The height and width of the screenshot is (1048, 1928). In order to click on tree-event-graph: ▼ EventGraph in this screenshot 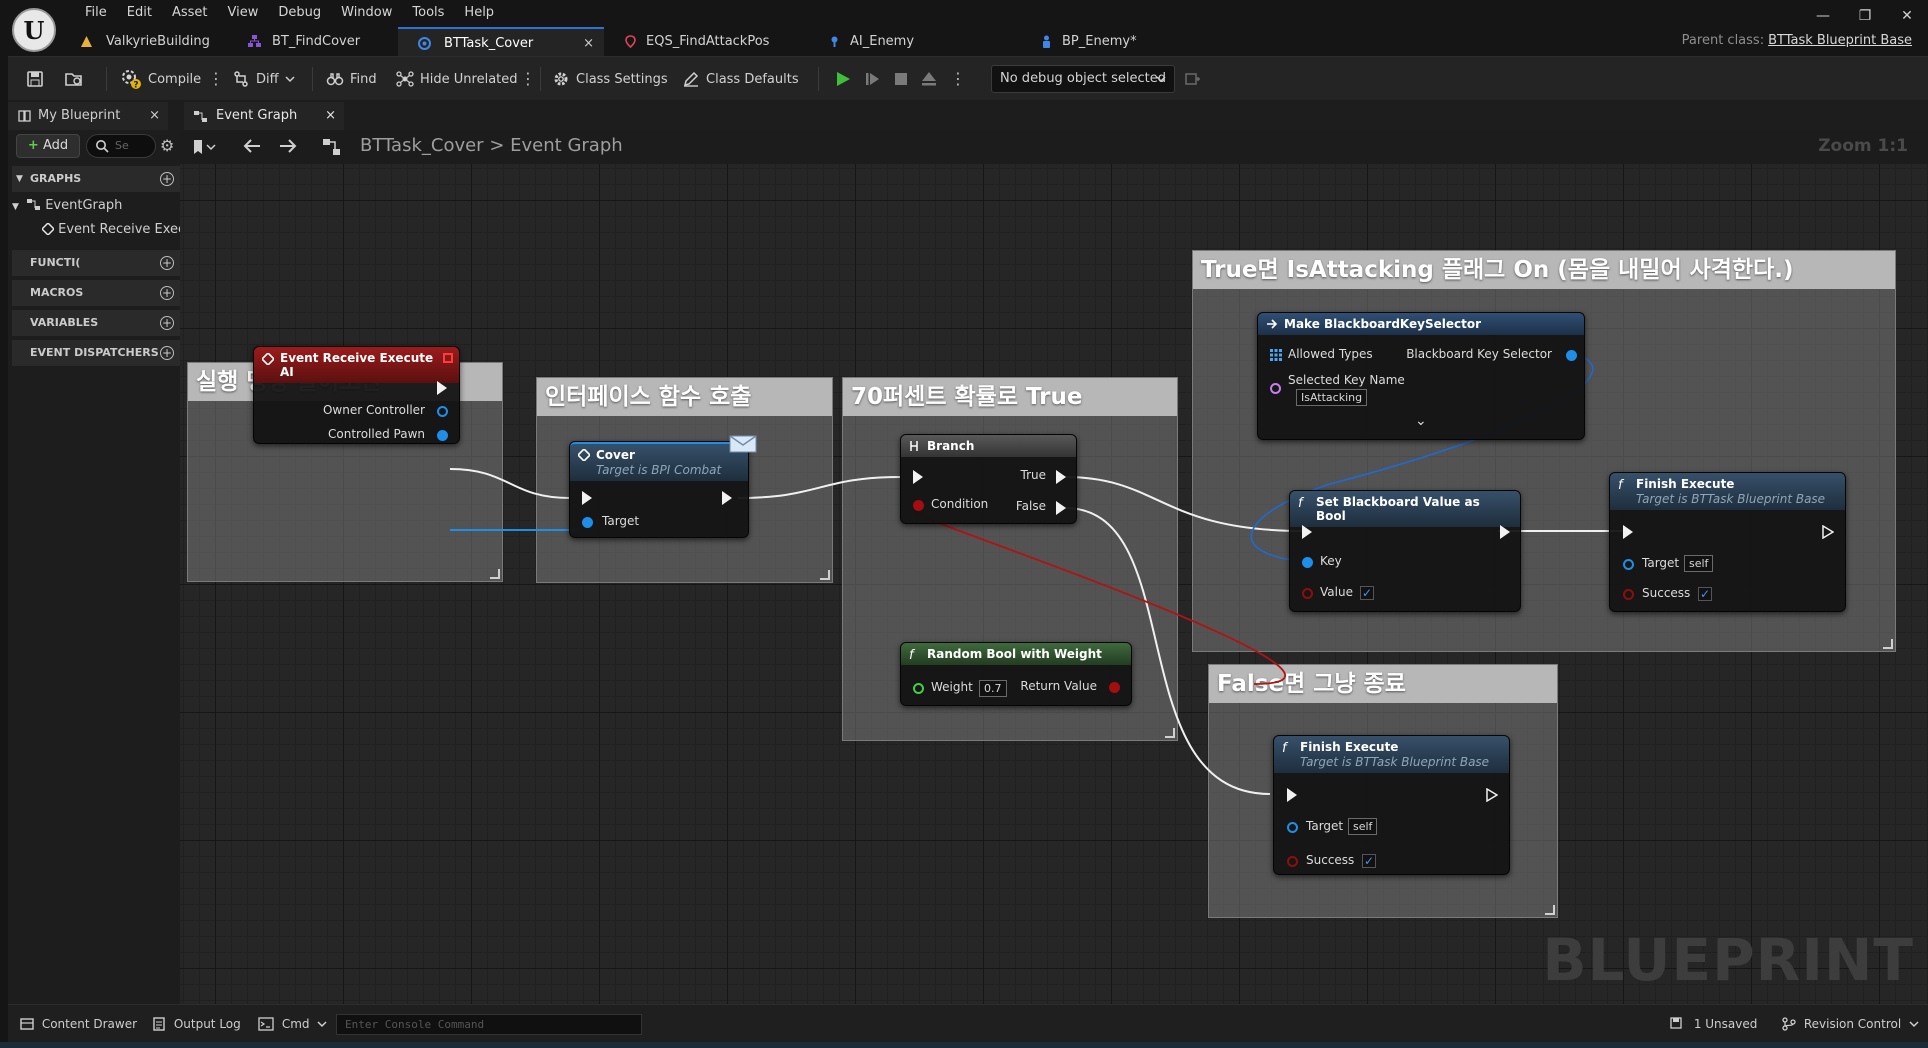, I will do `click(67, 205)`.